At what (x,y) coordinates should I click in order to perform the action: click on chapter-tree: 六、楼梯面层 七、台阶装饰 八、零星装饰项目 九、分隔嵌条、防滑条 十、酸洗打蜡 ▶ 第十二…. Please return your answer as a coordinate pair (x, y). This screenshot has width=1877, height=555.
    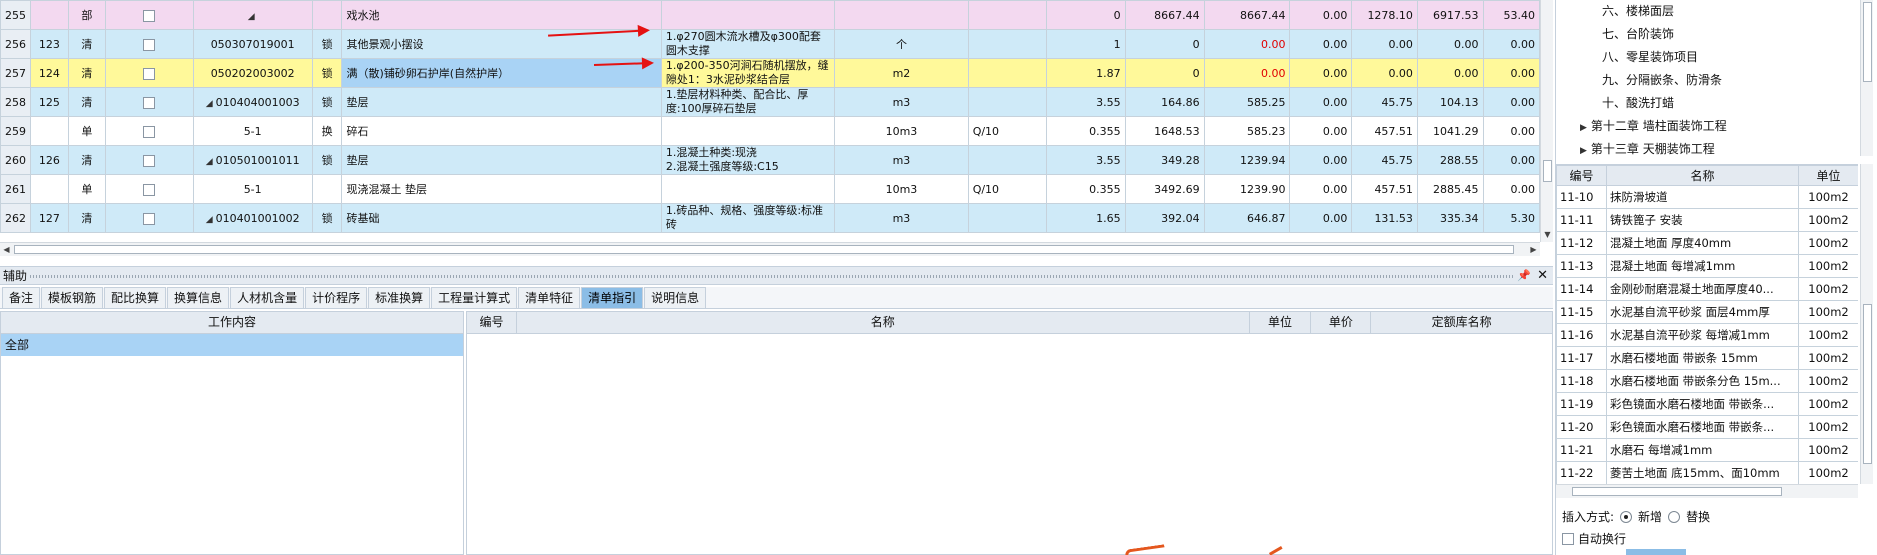
    Looking at the image, I should click on (1706, 79).